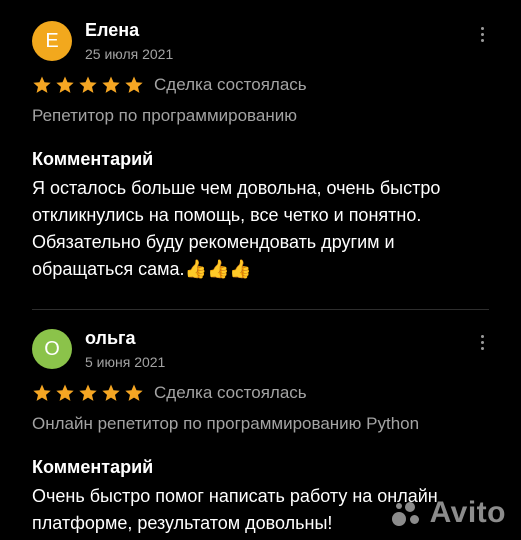  I want to click on avatar: Е, so click(52, 41).